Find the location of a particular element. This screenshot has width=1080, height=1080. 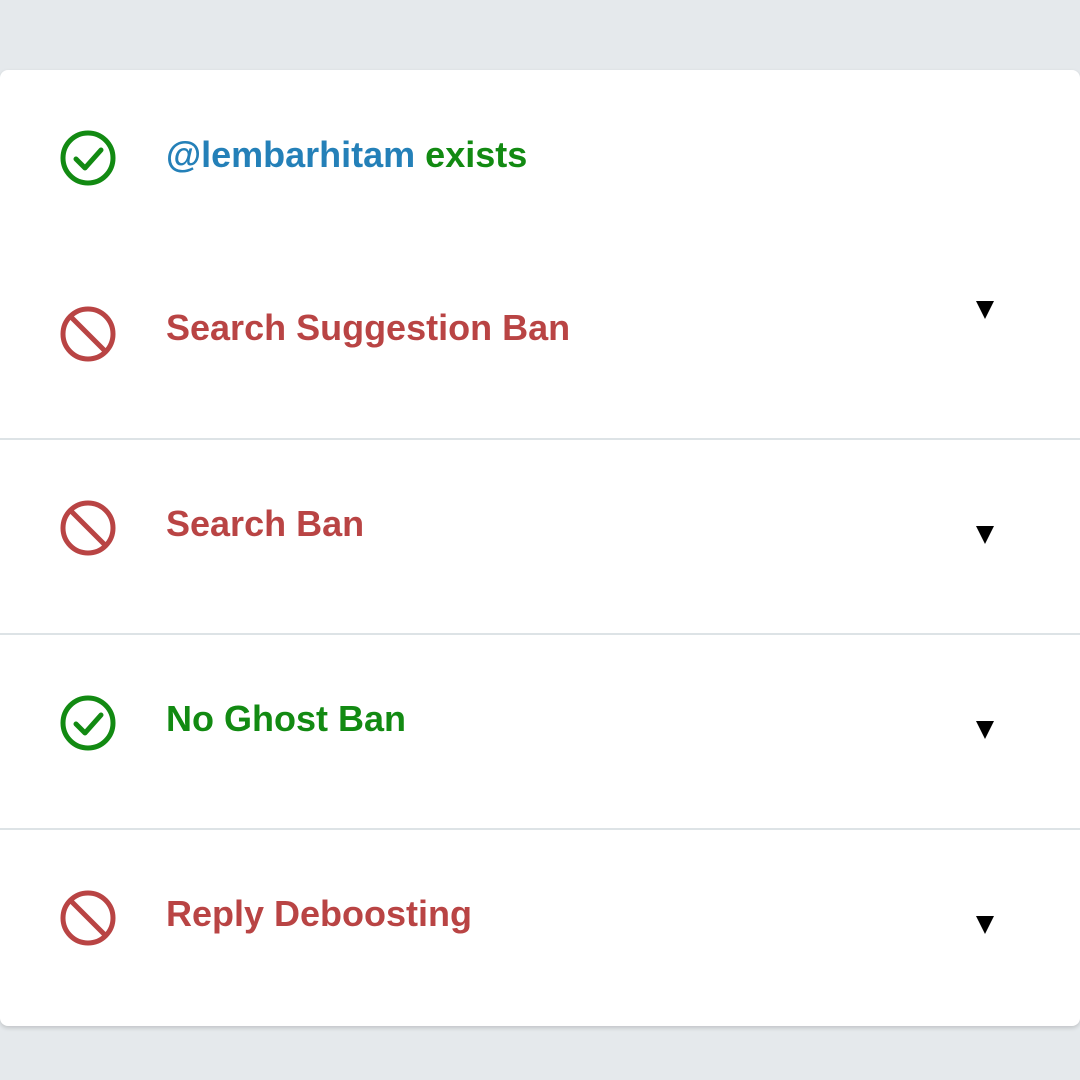

account-status-text: @lembarhitam exists is located at coordinates (346, 155).